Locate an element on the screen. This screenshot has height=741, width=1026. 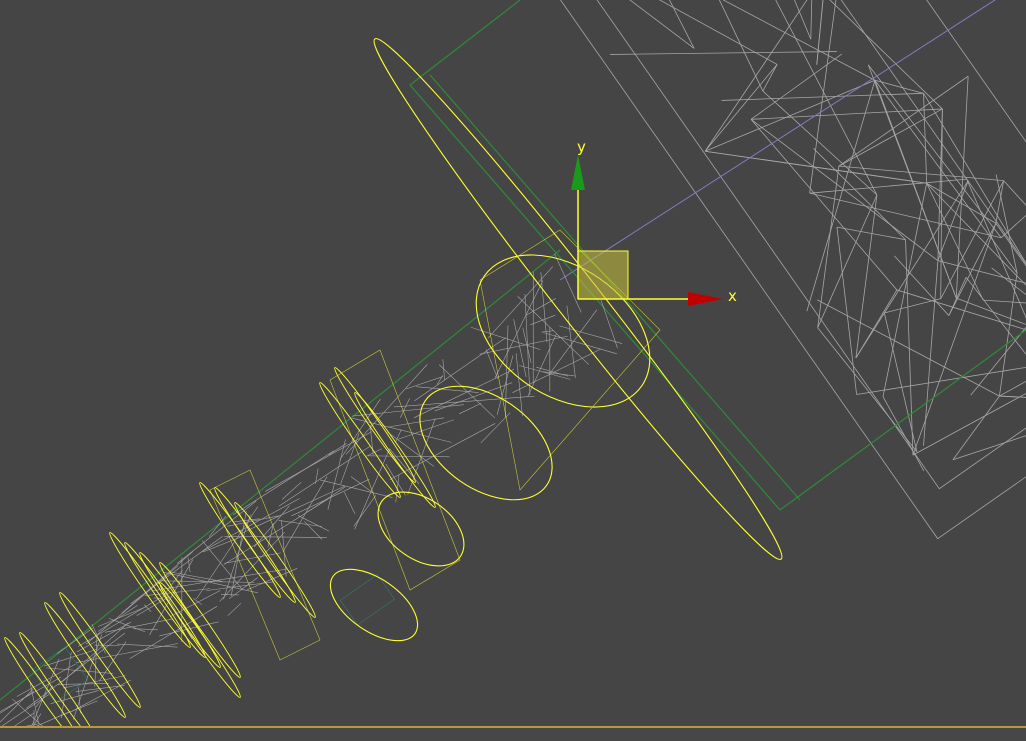
viewport-bottom-border is located at coordinates (513, 733).